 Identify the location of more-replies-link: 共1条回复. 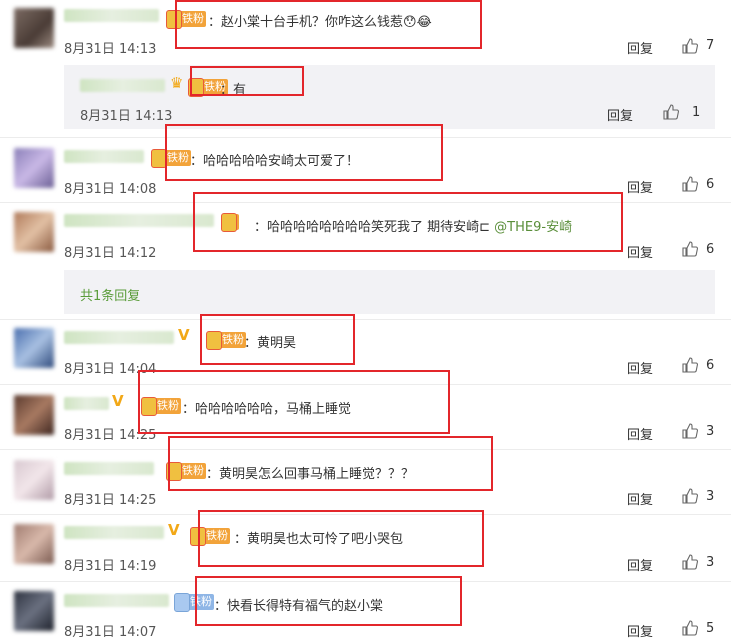
(110, 294).